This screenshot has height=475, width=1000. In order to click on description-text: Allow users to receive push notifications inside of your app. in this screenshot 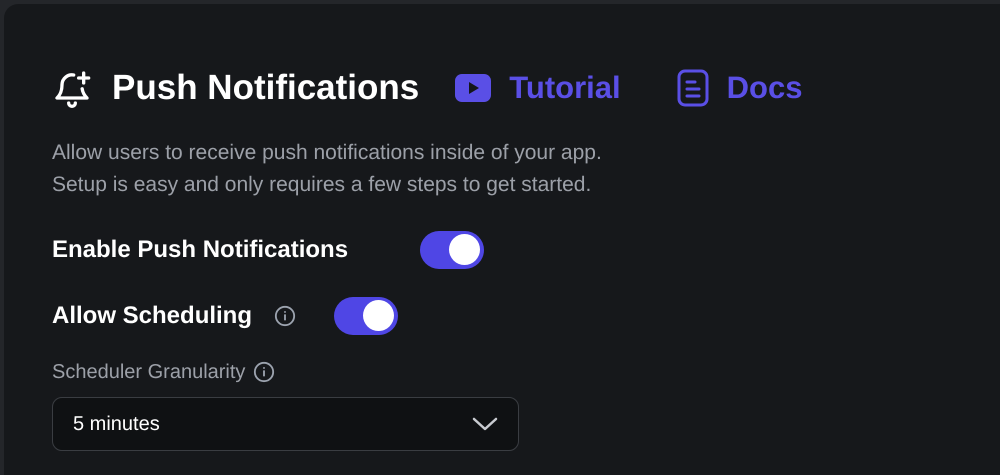, I will do `click(327, 153)`.